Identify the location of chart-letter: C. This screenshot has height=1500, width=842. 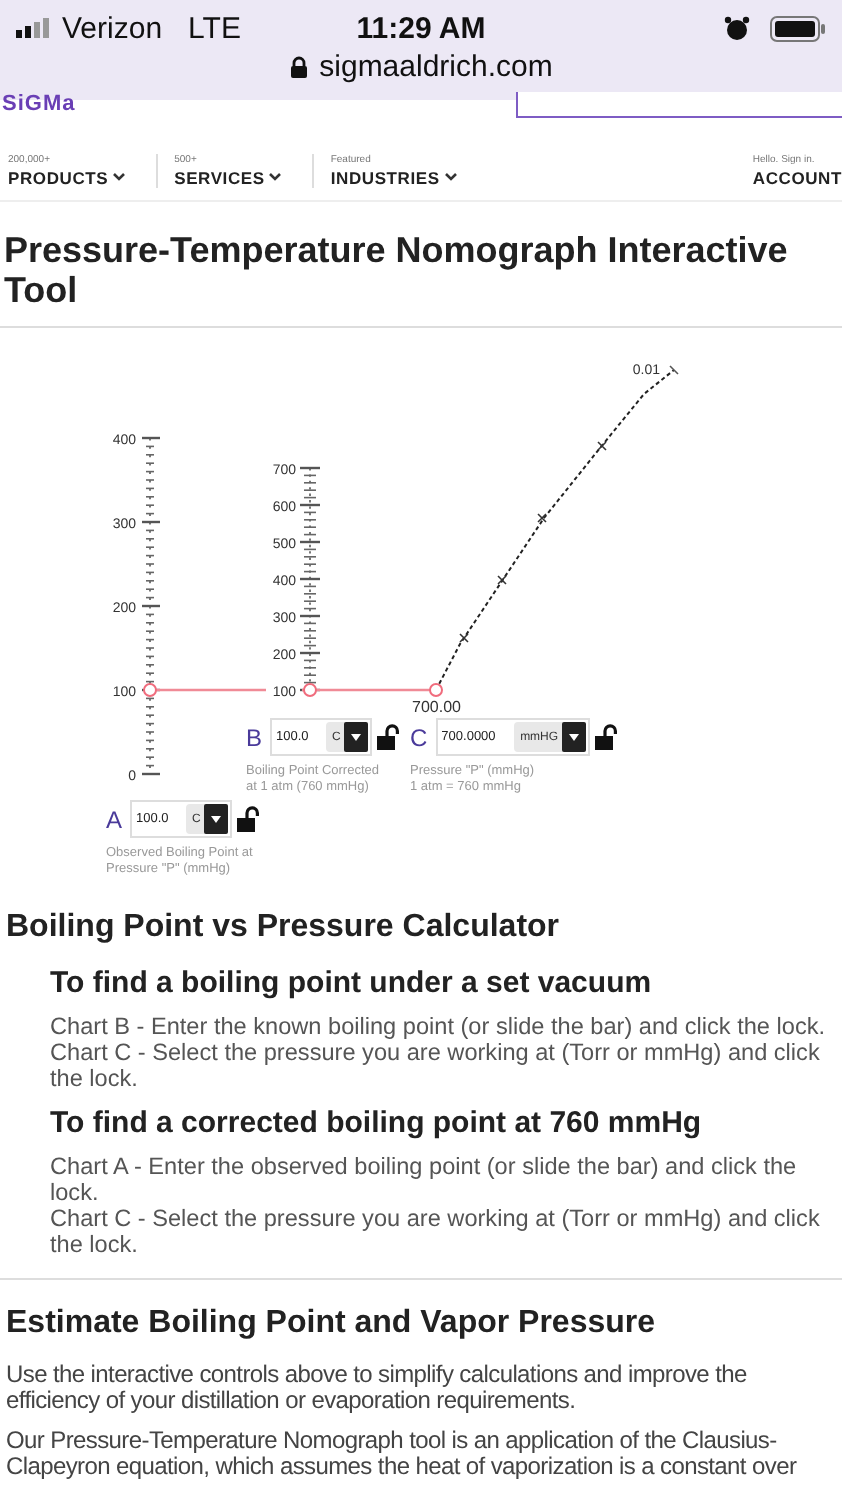
(419, 737).